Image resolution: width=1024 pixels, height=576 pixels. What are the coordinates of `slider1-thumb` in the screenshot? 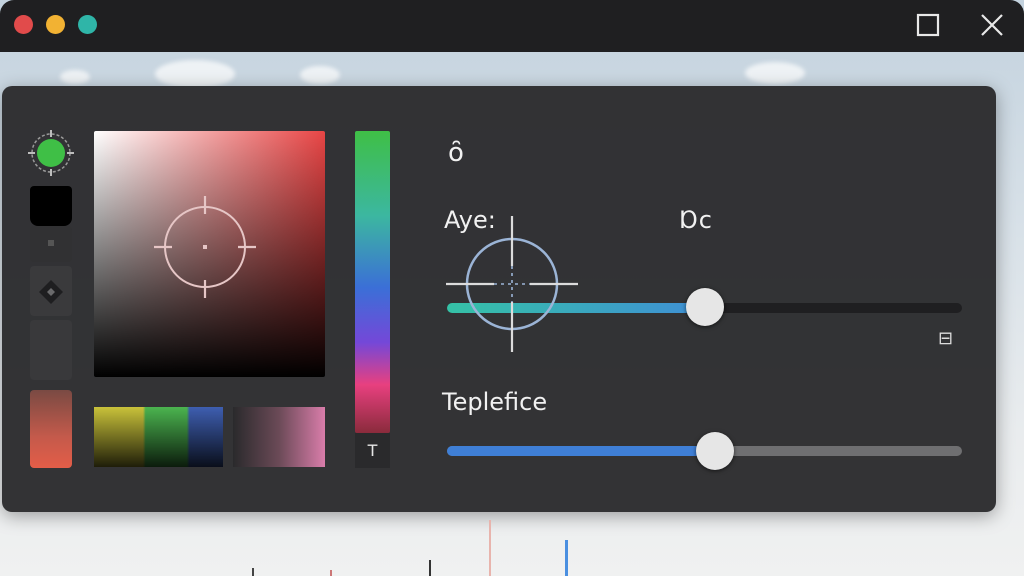 It's located at (704, 307).